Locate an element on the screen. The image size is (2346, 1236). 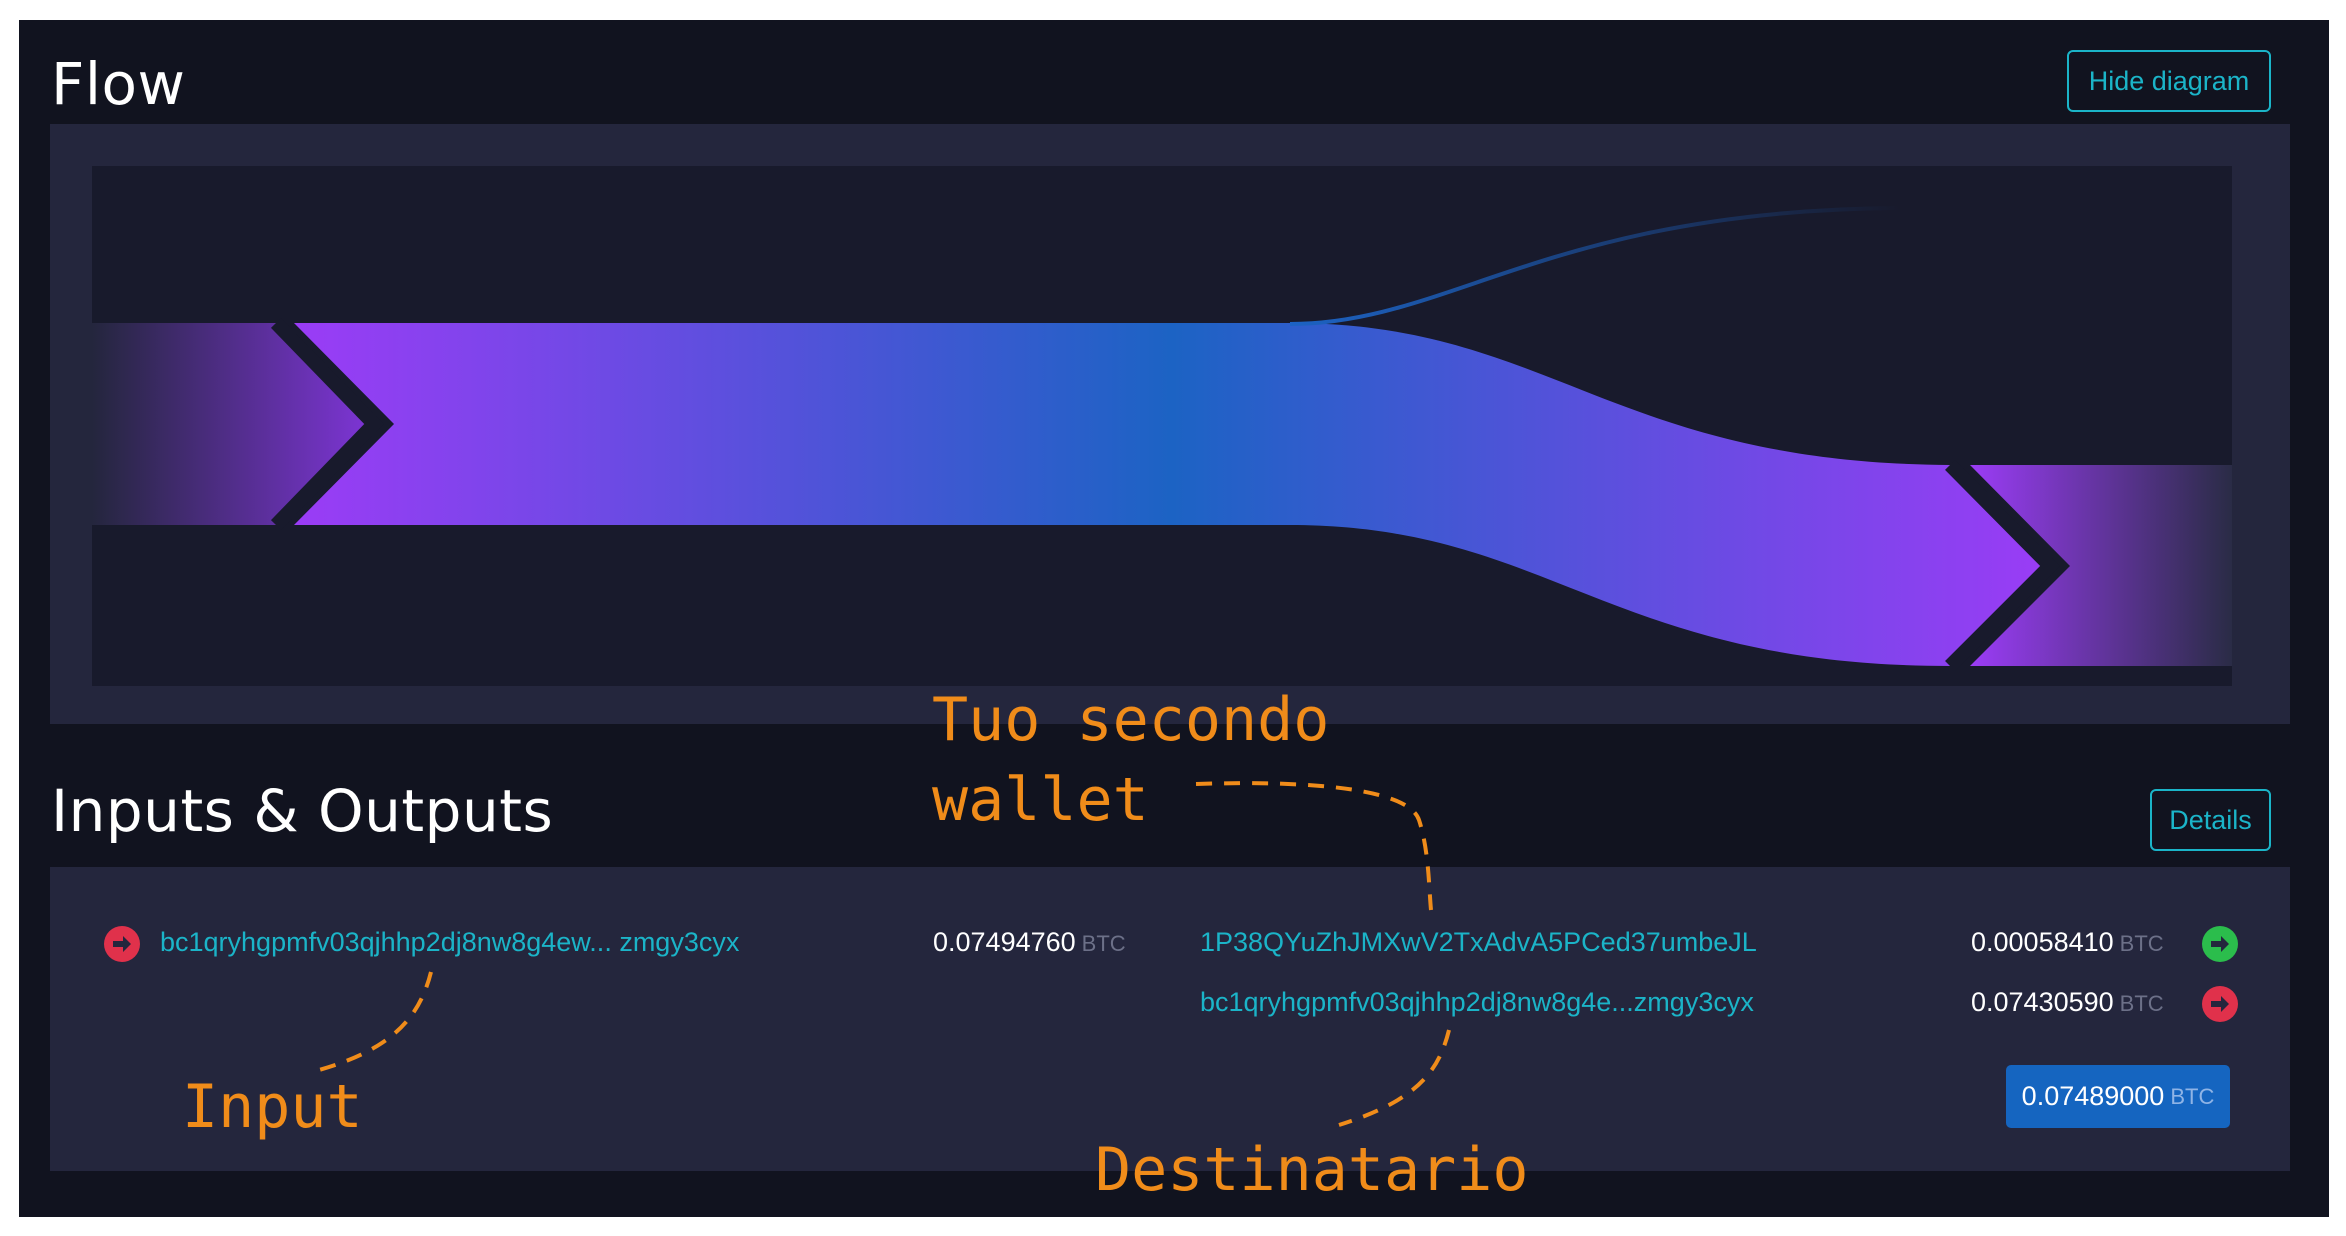
input-amount-unit: BTC is located at coordinates (1103, 943).